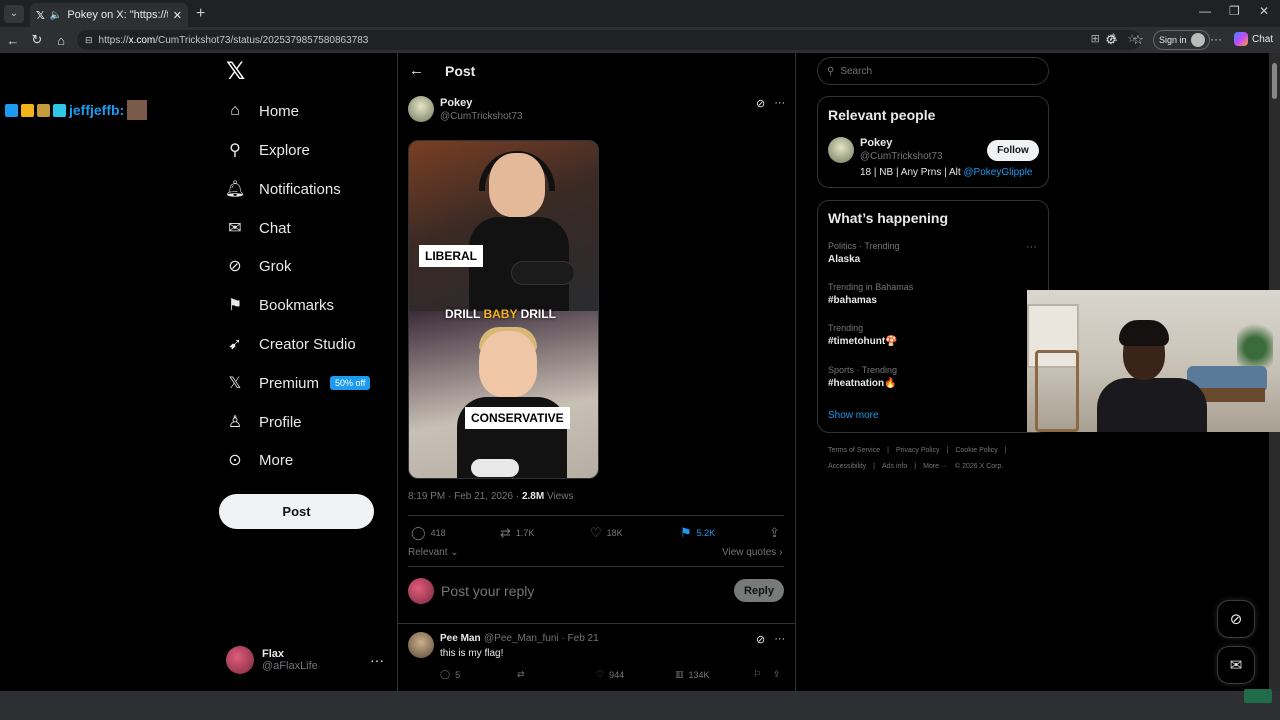 The image size is (1280, 720). I want to click on nav-item-bookmarks: ⚑ Bookmarks, so click(280, 305).